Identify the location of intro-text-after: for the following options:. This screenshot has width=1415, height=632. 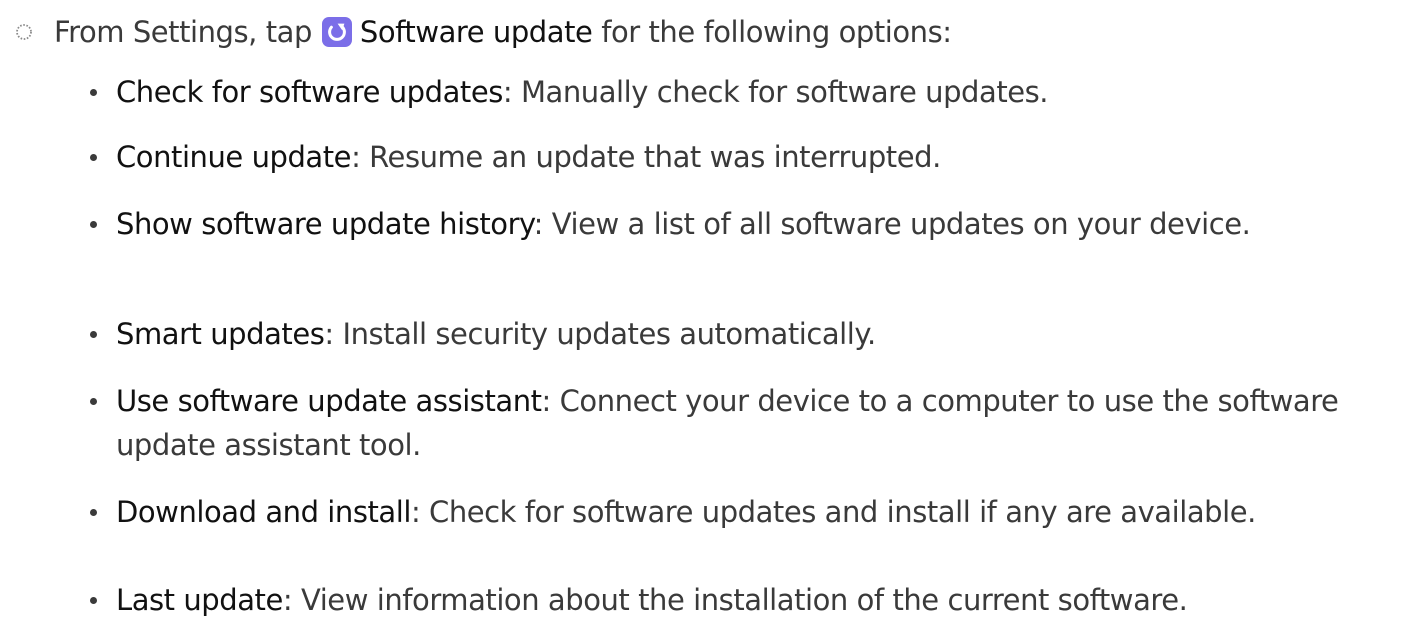
(776, 32).